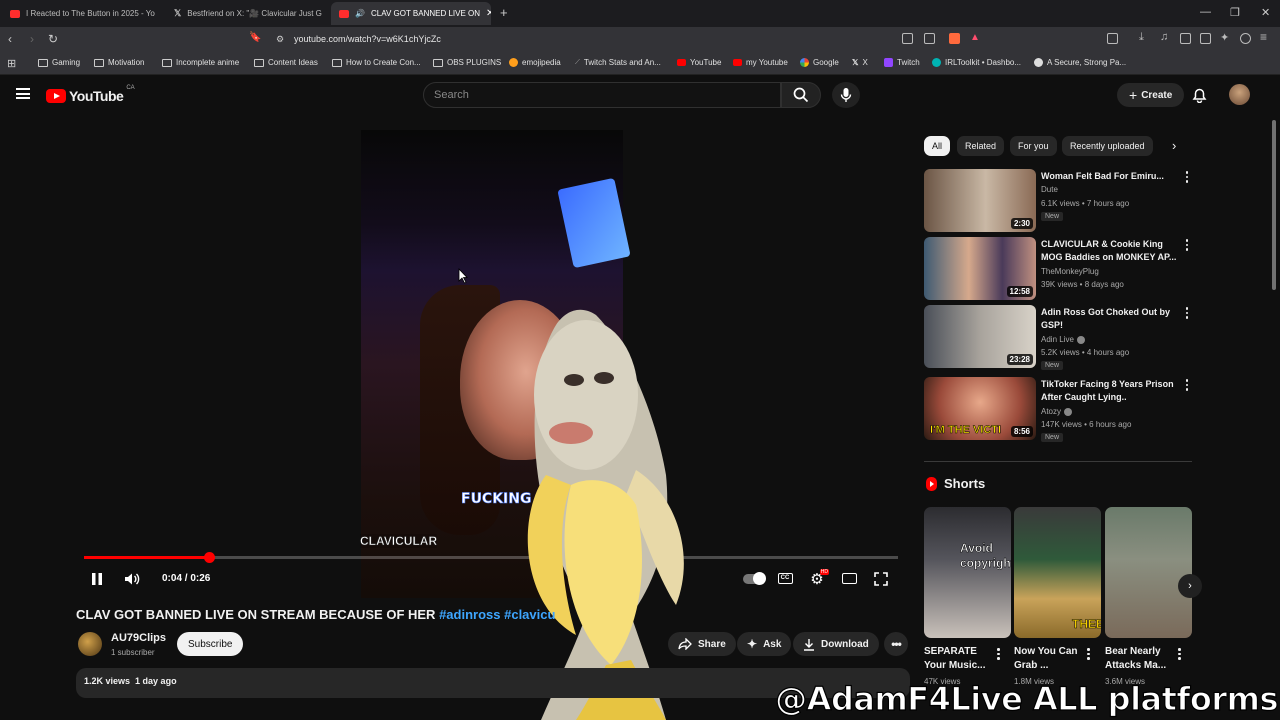  Describe the element at coordinates (929, 38) in the screenshot. I see `share-page-icon` at that location.